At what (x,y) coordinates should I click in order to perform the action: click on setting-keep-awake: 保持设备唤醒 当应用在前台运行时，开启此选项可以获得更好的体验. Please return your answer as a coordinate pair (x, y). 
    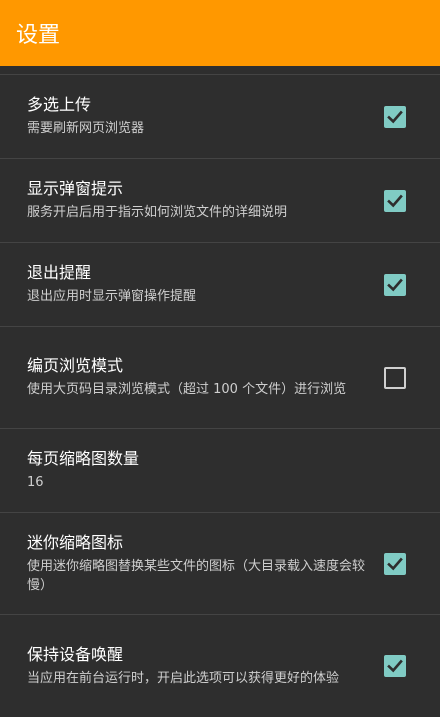
    Looking at the image, I should click on (220, 666).